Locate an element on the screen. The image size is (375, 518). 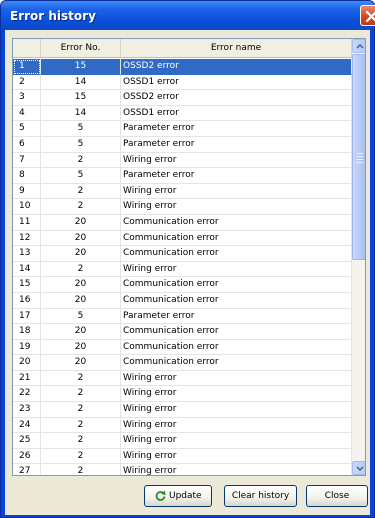
error-name-cell: OSSD2 error is located at coordinates (236, 67).